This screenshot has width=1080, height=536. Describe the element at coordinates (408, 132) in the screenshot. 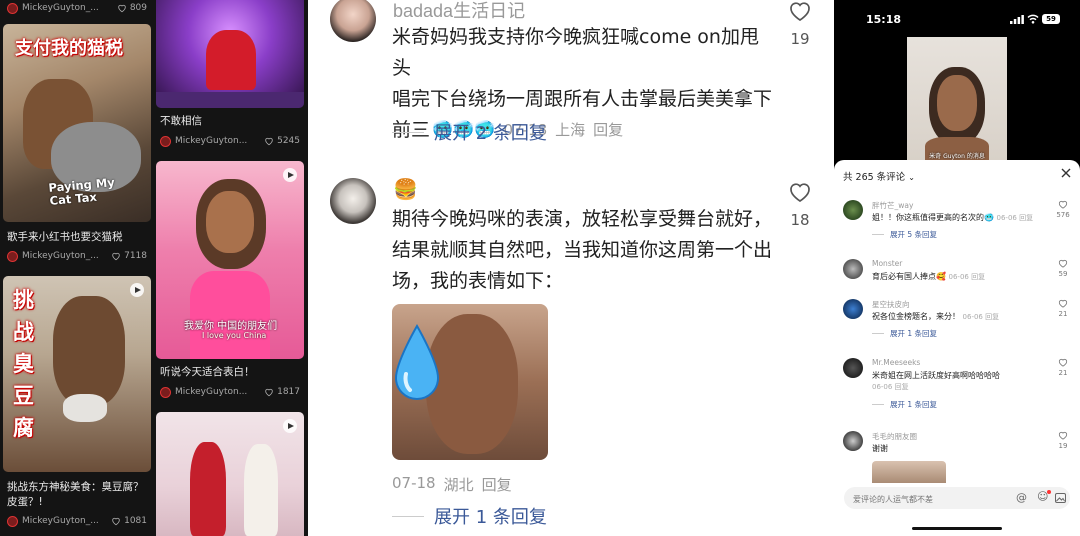

I see `divider-line` at that location.